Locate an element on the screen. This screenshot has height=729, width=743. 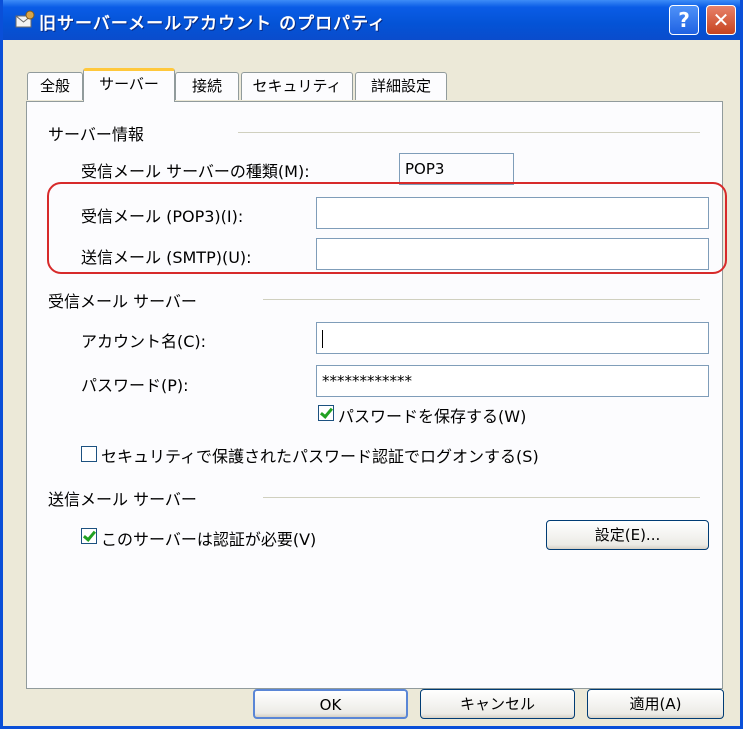
tab-advanced: 詳細設定 is located at coordinates (401, 86).